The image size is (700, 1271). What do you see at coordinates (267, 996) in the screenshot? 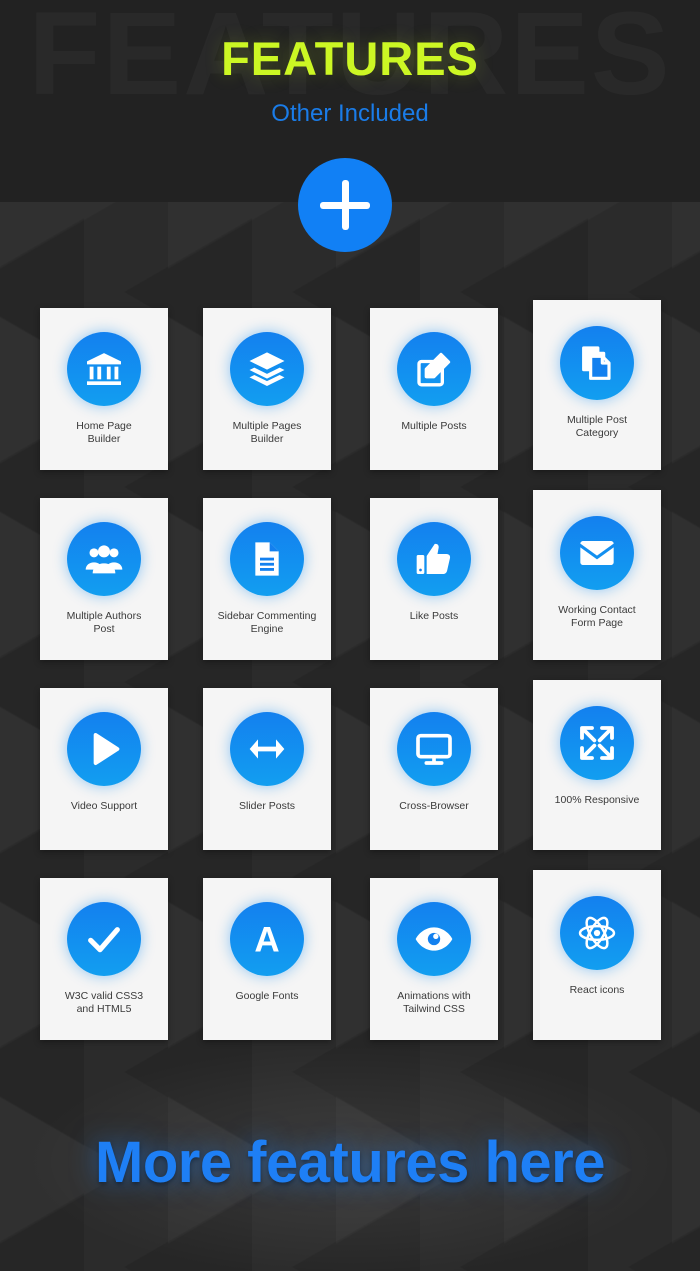
I see `feature-card-label: Google Fonts` at bounding box center [267, 996].